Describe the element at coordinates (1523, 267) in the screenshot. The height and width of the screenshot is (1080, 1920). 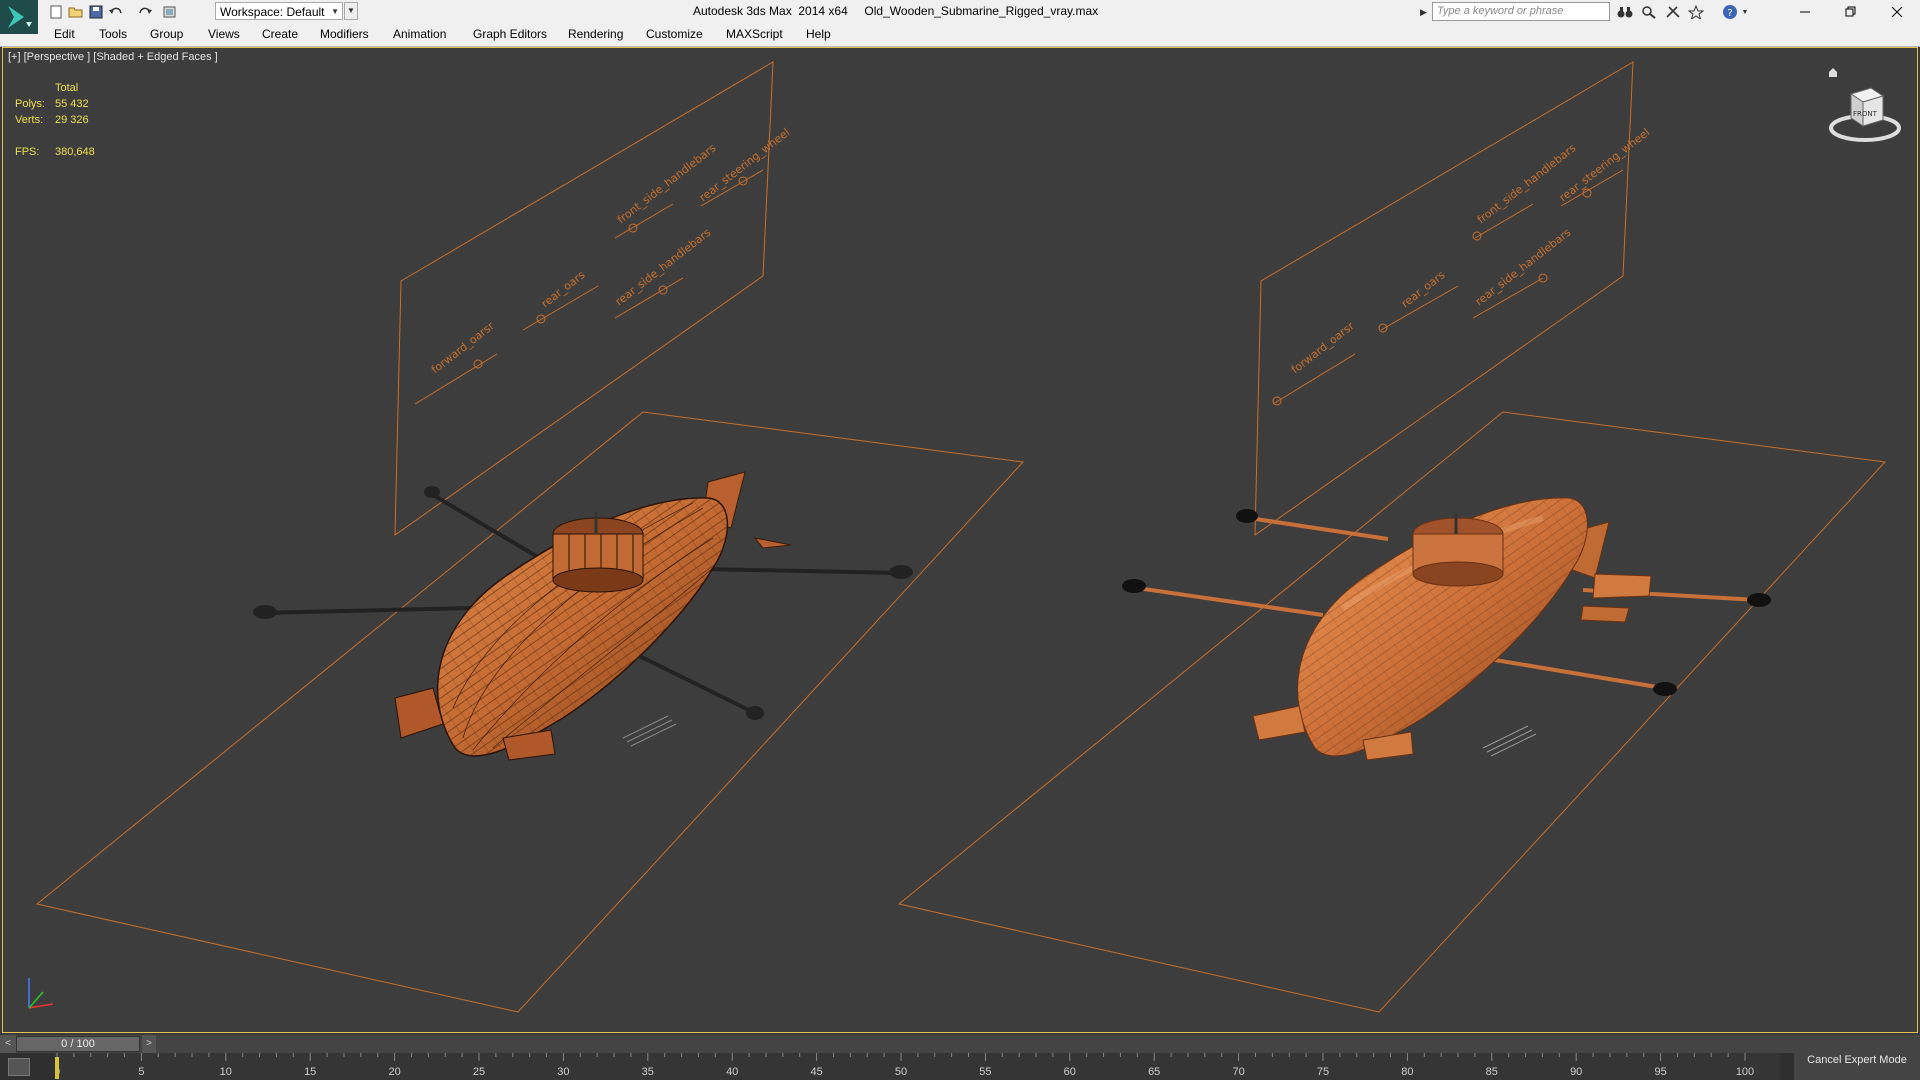
I see `control-label-rear-side-handlebars-right: rear_side_handlebars` at that location.